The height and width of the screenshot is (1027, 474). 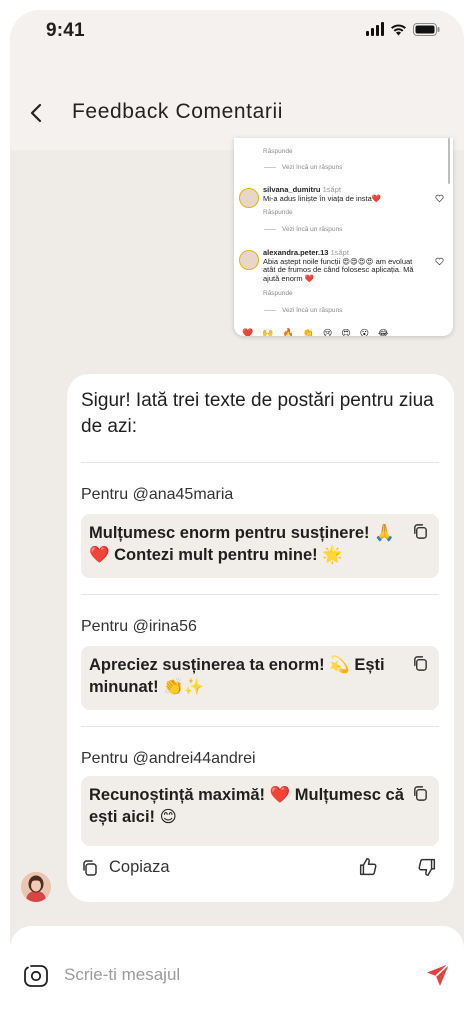 What do you see at coordinates (438, 975) in the screenshot?
I see `send-icon` at bounding box center [438, 975].